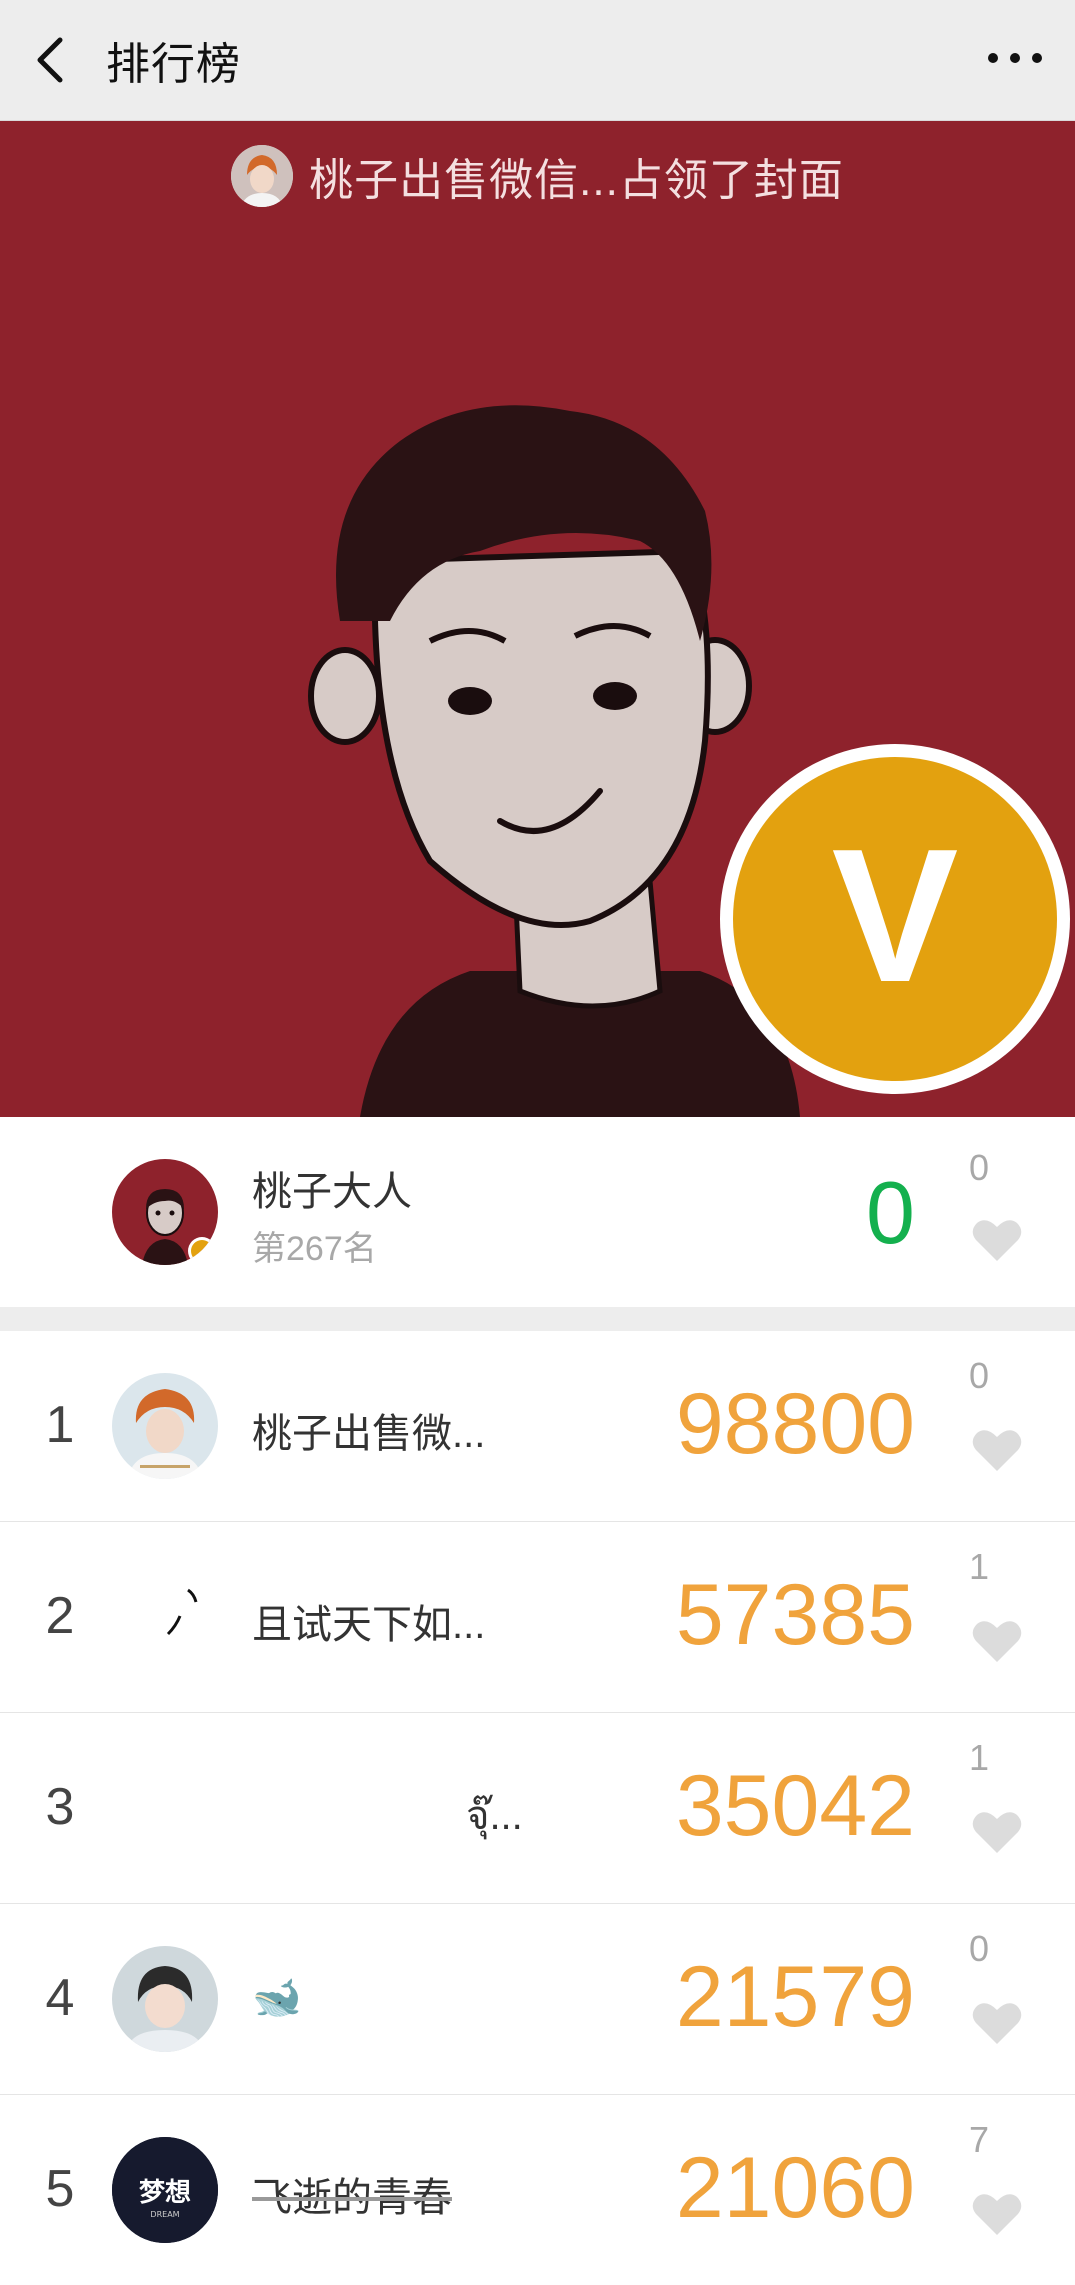  Describe the element at coordinates (165, 1212) in the screenshot. I see `my-avatar` at that location.